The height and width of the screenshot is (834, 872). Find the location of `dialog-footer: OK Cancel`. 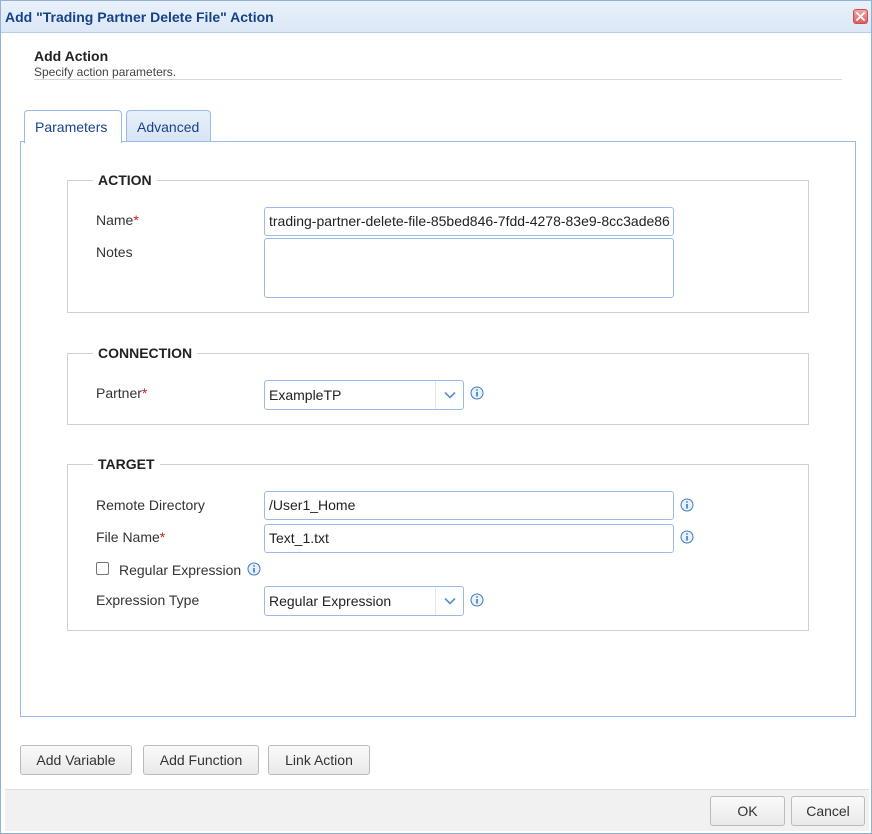

dialog-footer: OK Cancel is located at coordinates (437, 810).